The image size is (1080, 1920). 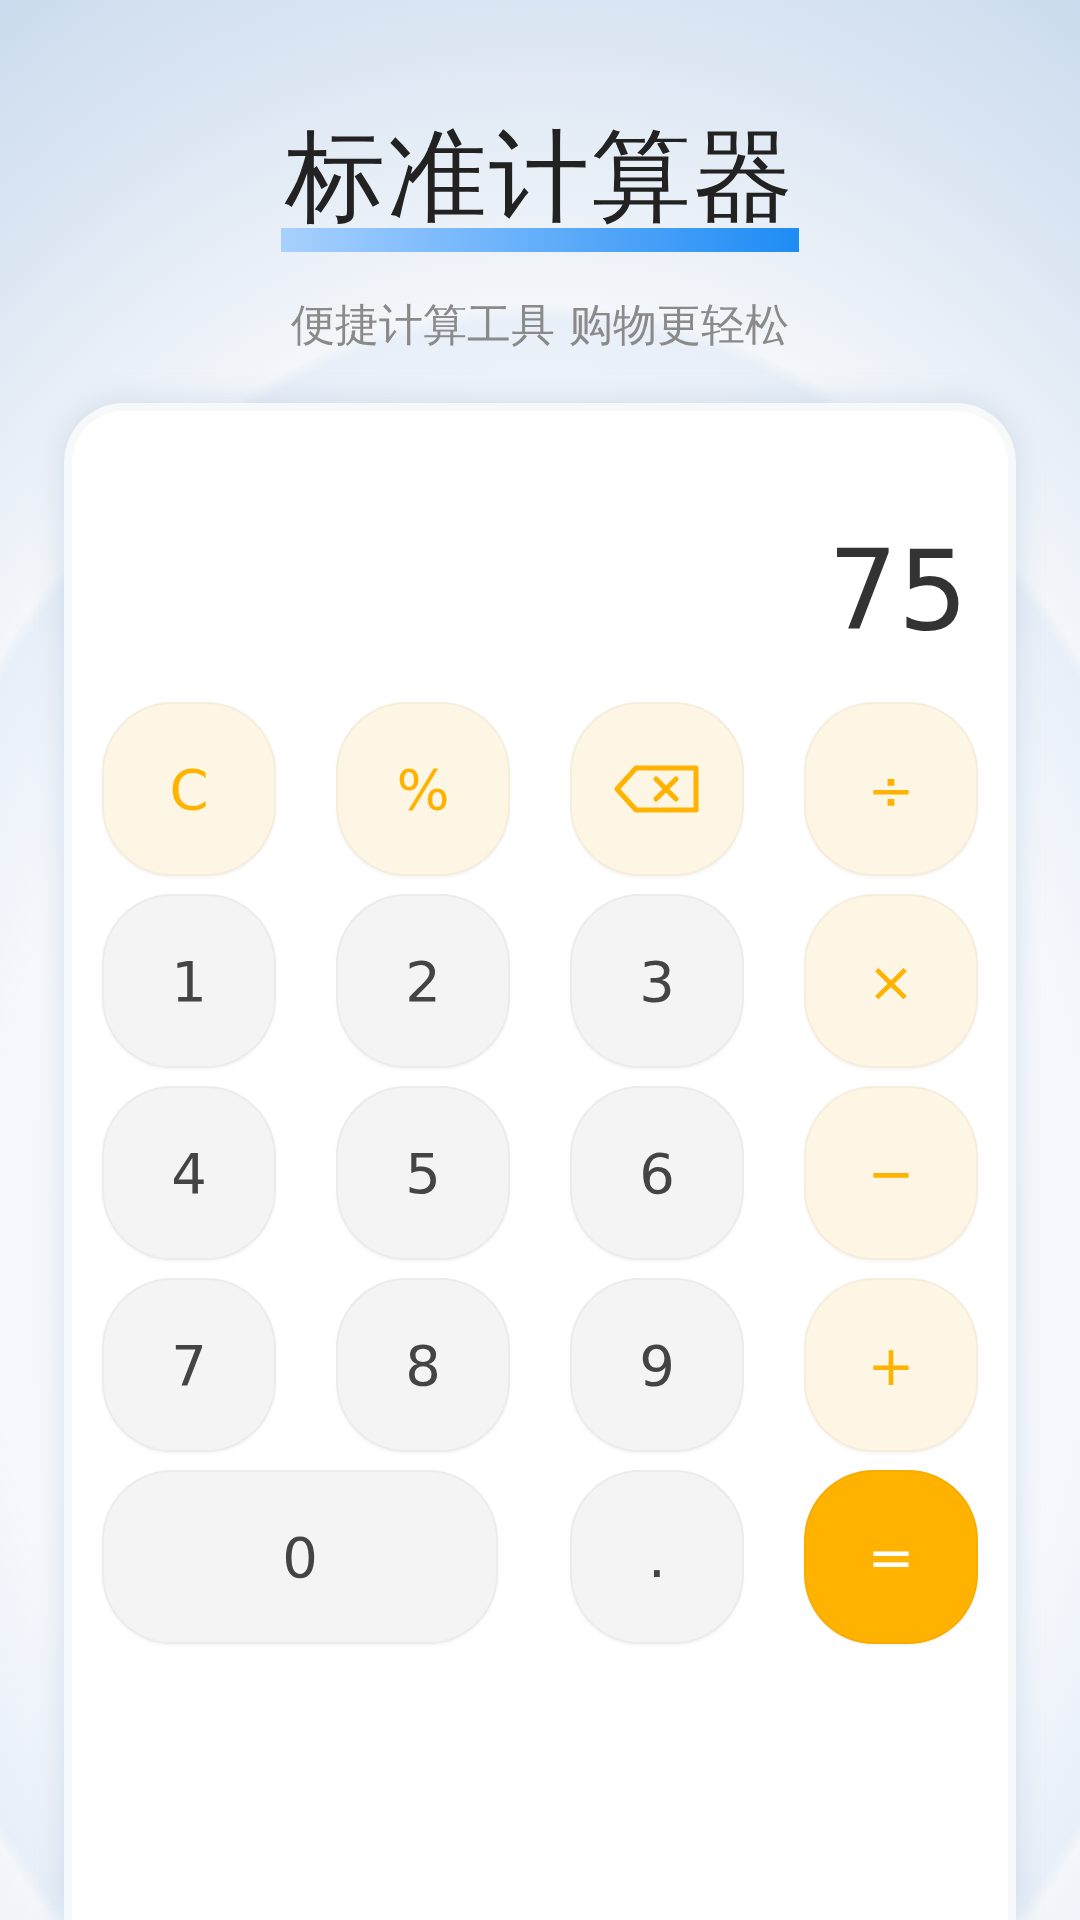 I want to click on page-subtitle: 便捷计算工具 购物更轻松, so click(x=540, y=325).